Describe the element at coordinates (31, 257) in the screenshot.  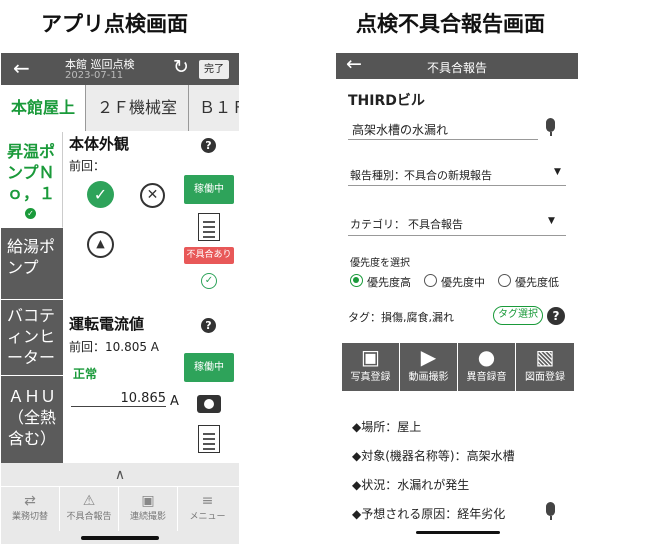
I see `sidebar-item-label: 給湯ポンプ` at that location.